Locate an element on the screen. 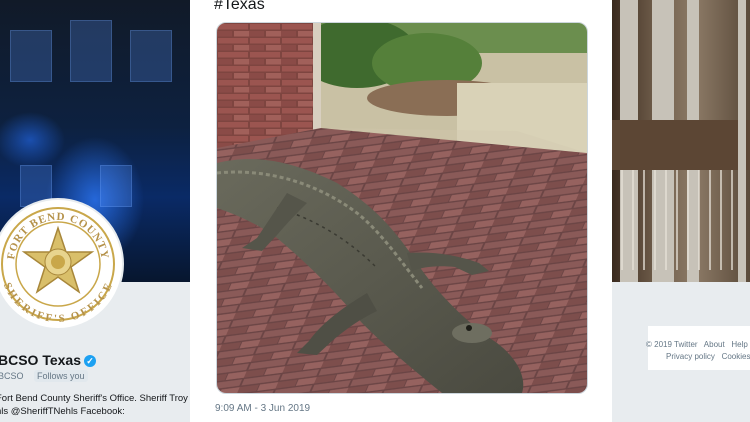  footer-row-2: Privacy policy Cookies is located at coordinates (708, 356).